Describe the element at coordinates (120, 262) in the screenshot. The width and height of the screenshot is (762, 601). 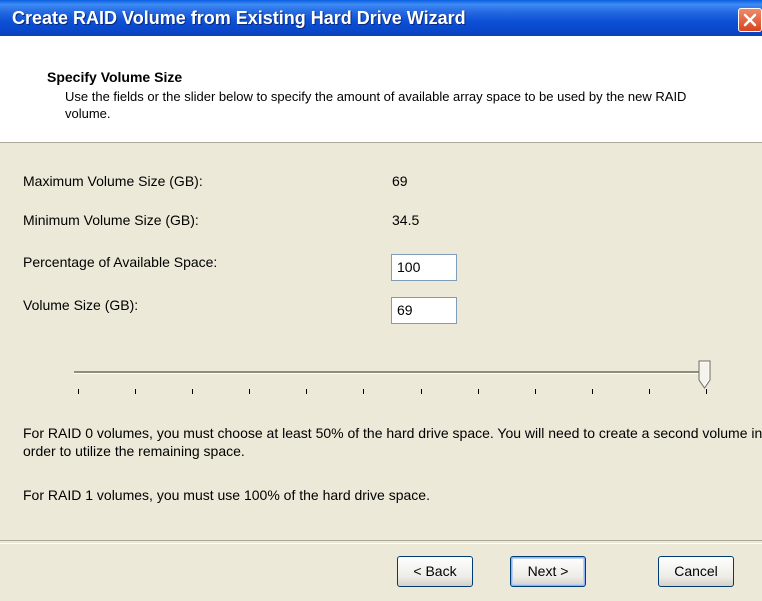
I see `percentage-label: Percentage of Available Space:` at that location.